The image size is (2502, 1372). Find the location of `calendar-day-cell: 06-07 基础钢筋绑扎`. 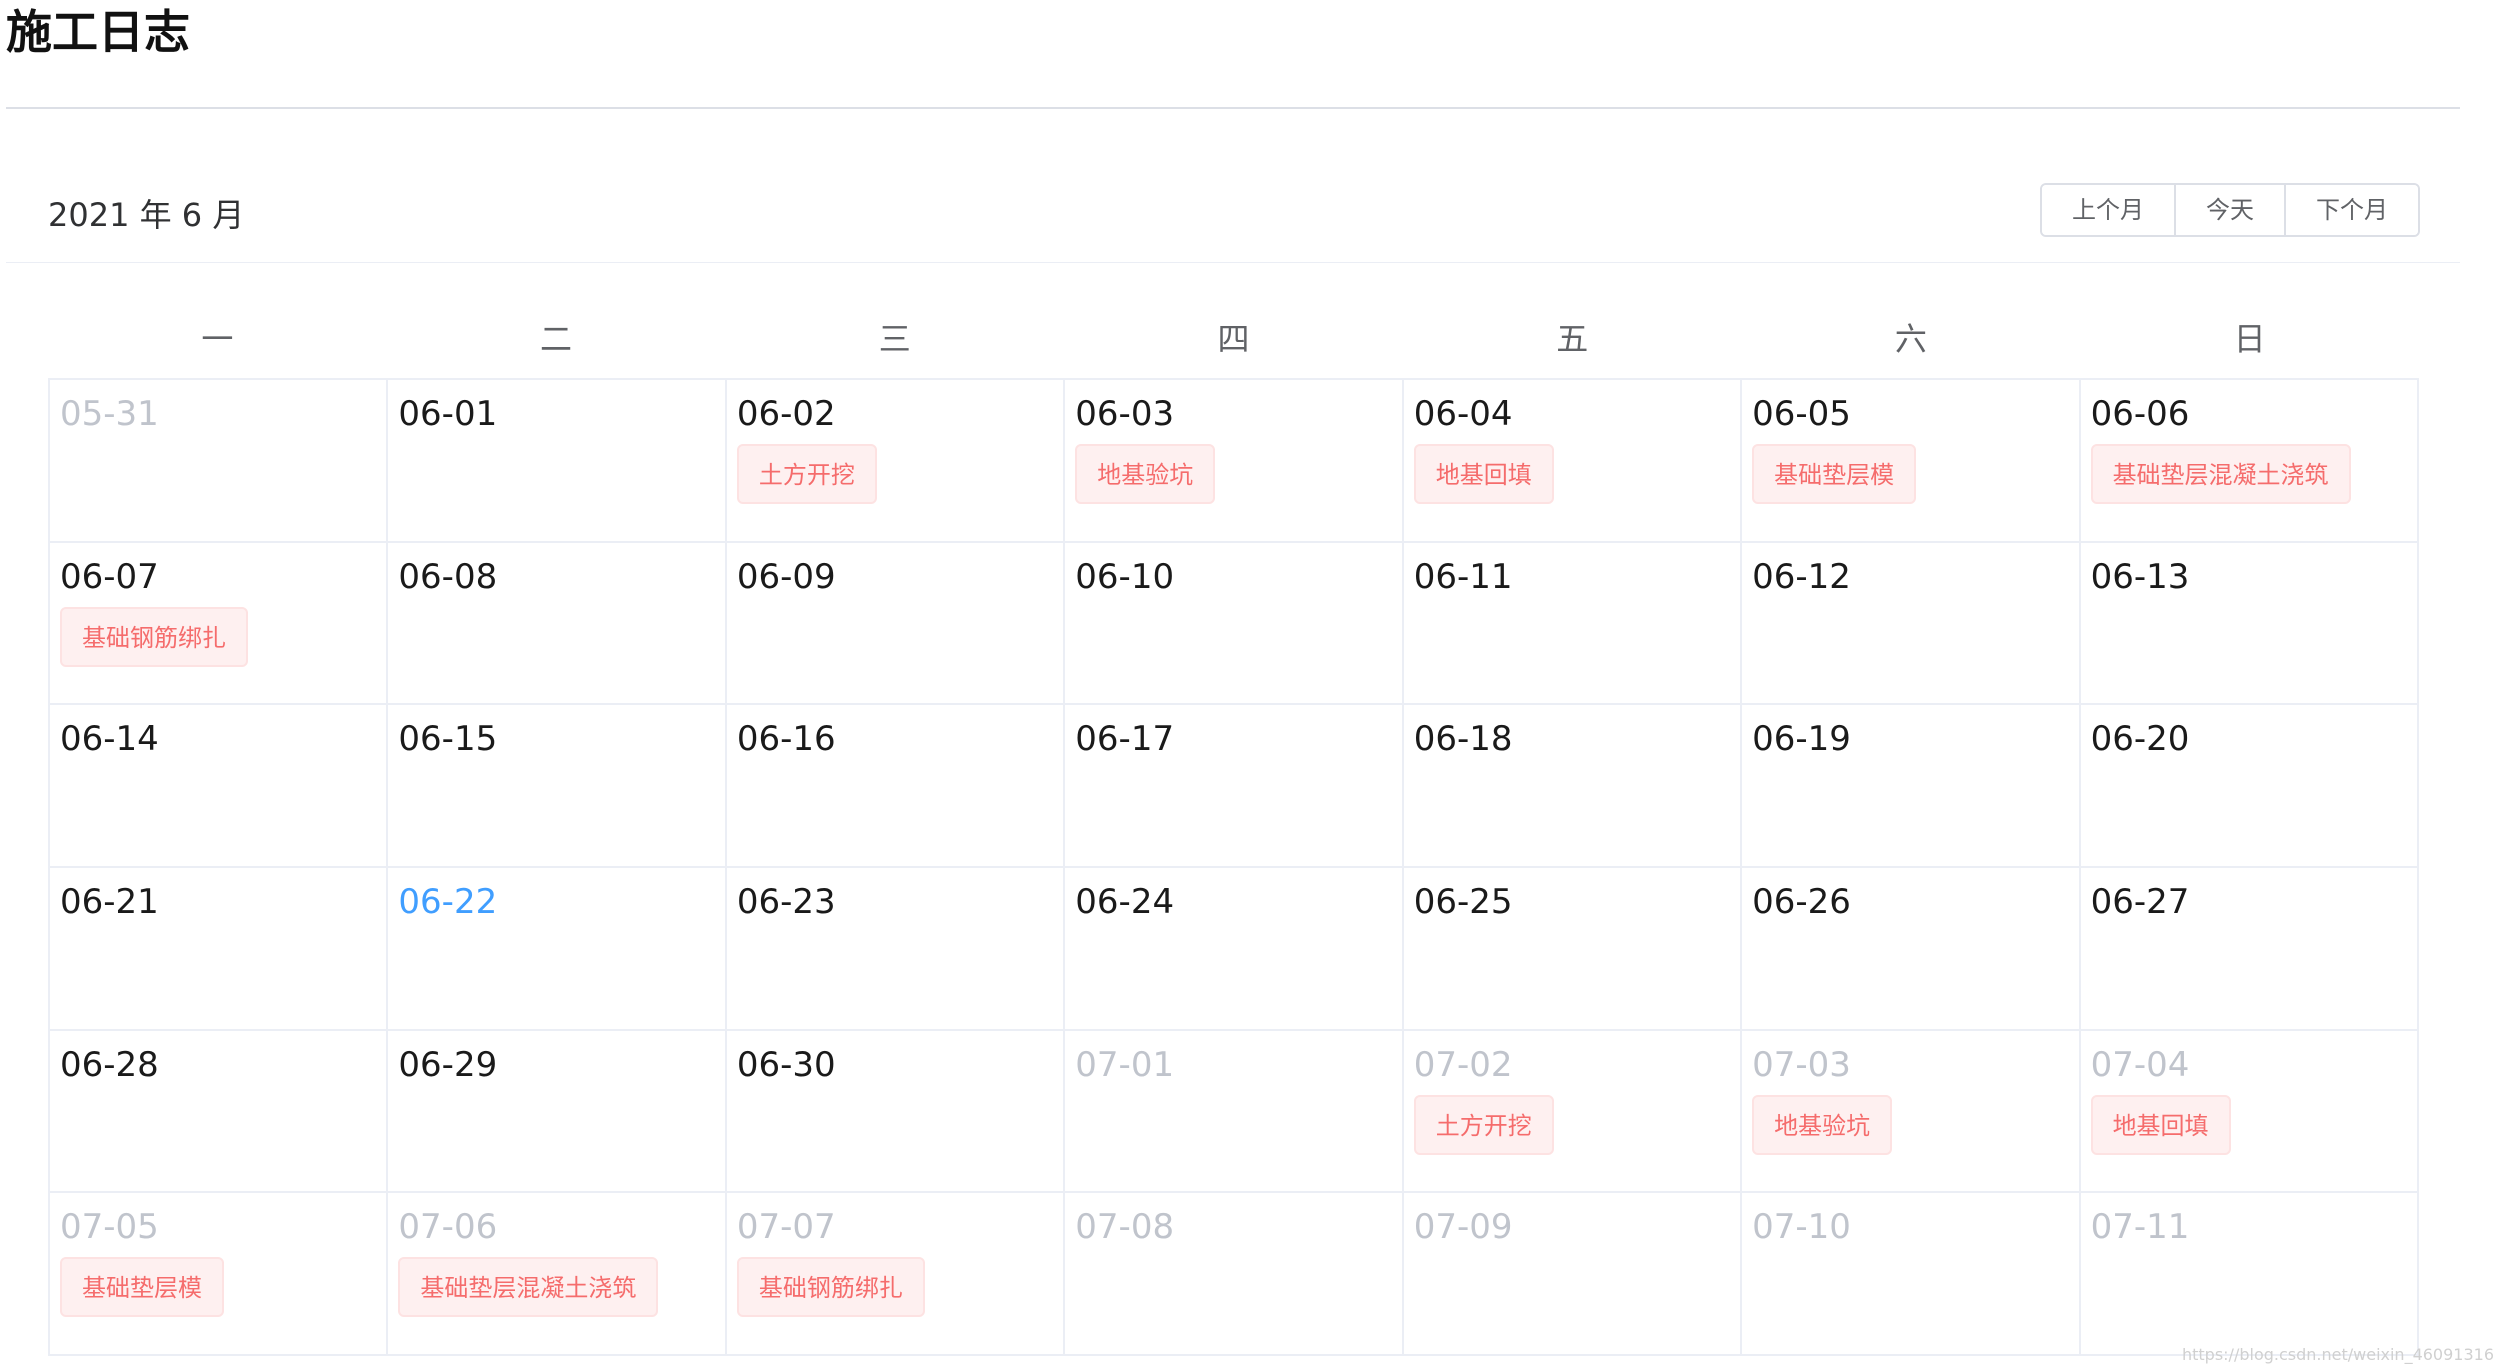

calendar-day-cell: 06-07 基础钢筋绑扎 is located at coordinates (219, 624).